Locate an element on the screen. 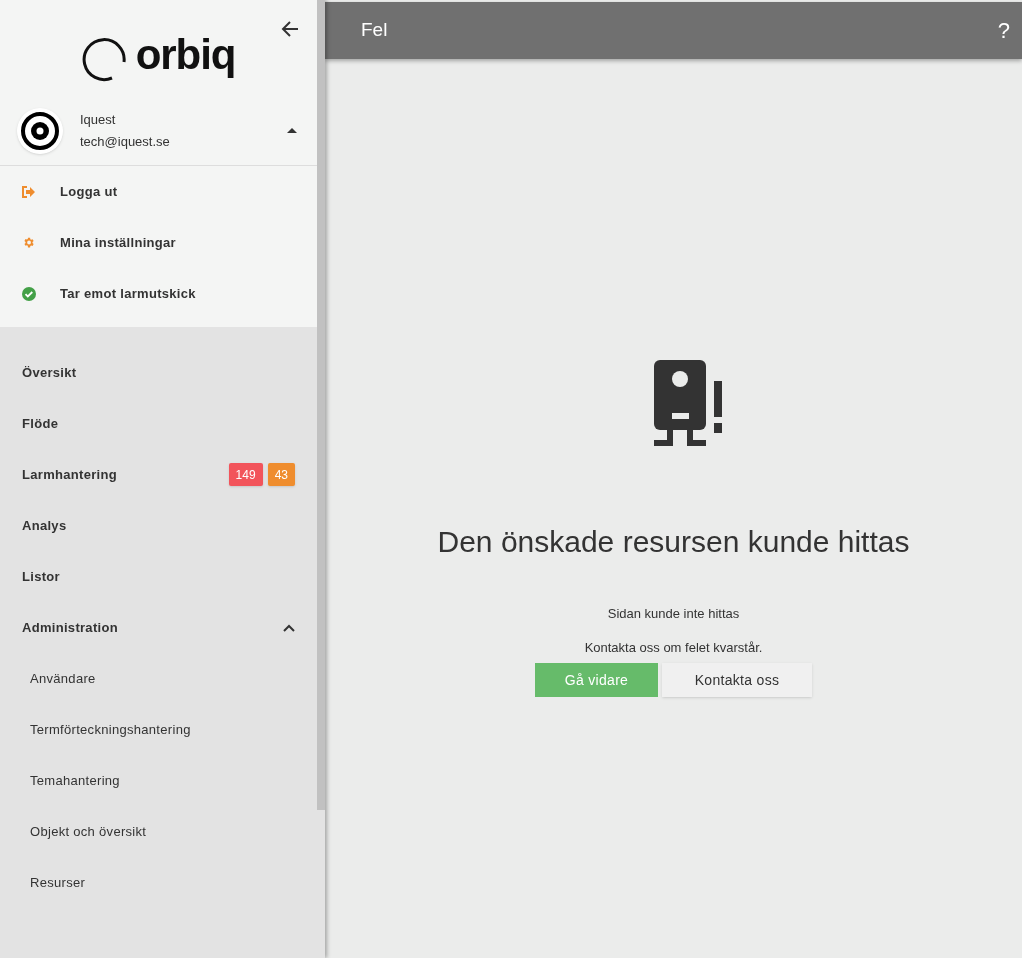 The width and height of the screenshot is (1022, 958). nav-subitem: Användare is located at coordinates (63, 678).